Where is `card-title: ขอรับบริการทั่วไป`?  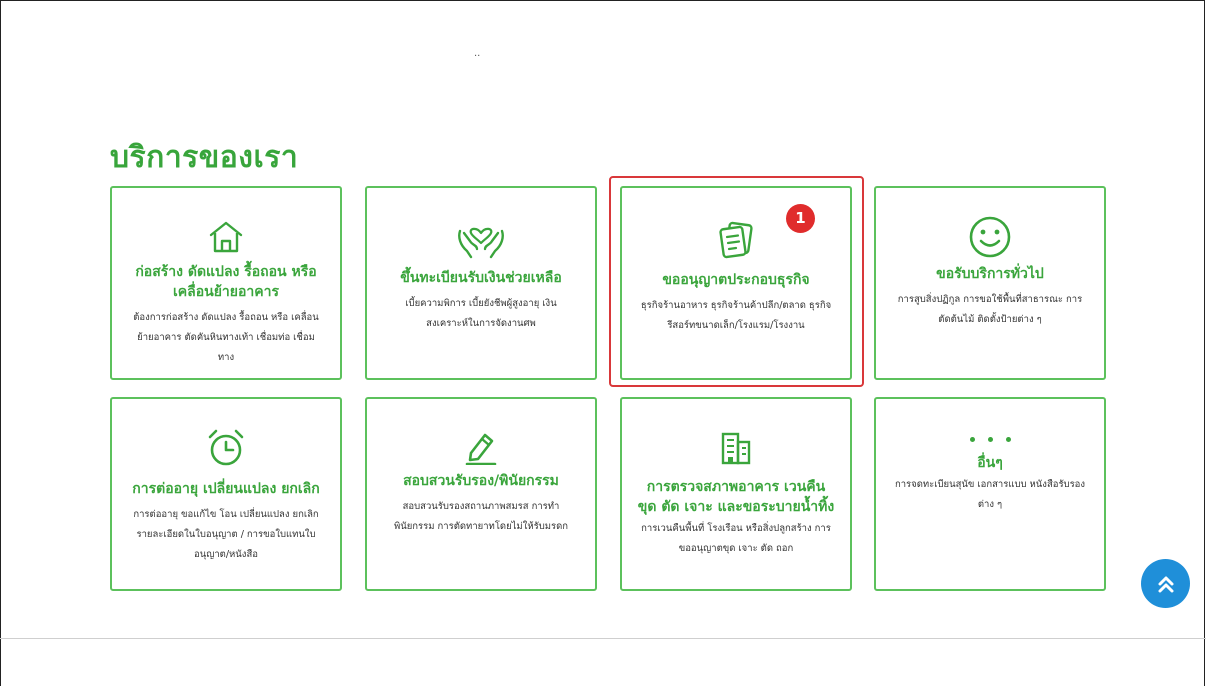 card-title: ขอรับบริการทั่วไป is located at coordinates (990, 274).